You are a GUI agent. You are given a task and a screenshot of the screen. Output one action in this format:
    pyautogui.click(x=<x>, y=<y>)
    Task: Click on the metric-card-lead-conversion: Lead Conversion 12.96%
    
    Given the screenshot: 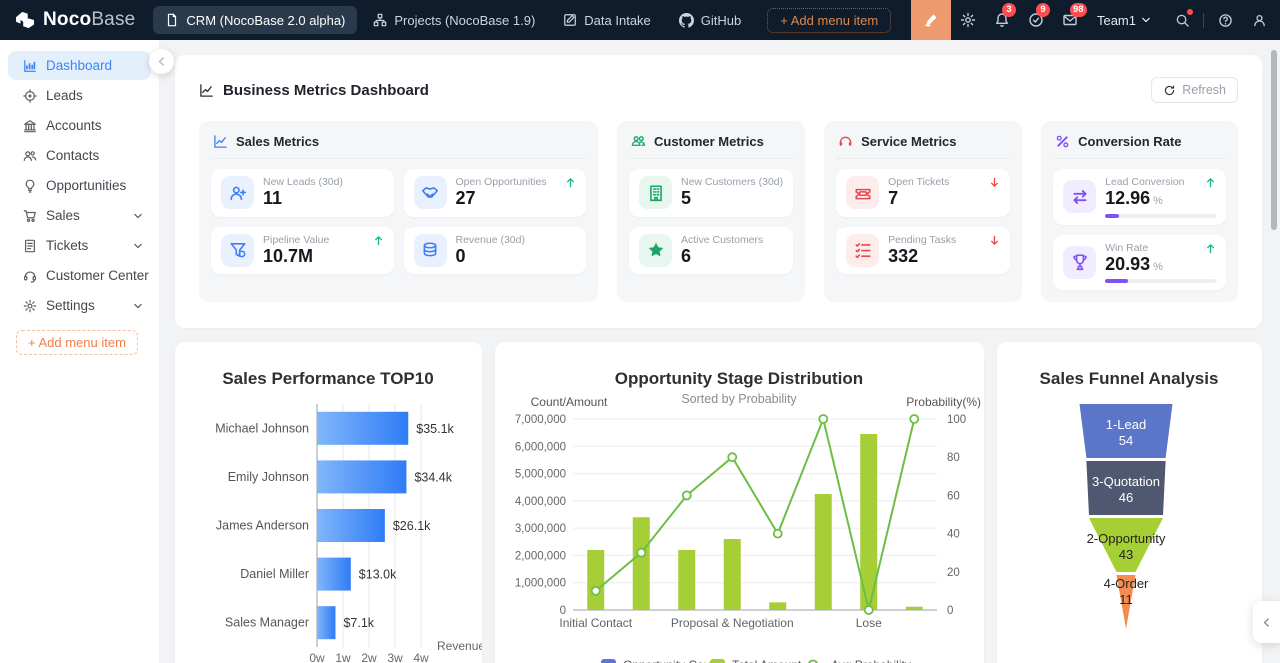 What is the action you would take?
    pyautogui.click(x=1139, y=197)
    